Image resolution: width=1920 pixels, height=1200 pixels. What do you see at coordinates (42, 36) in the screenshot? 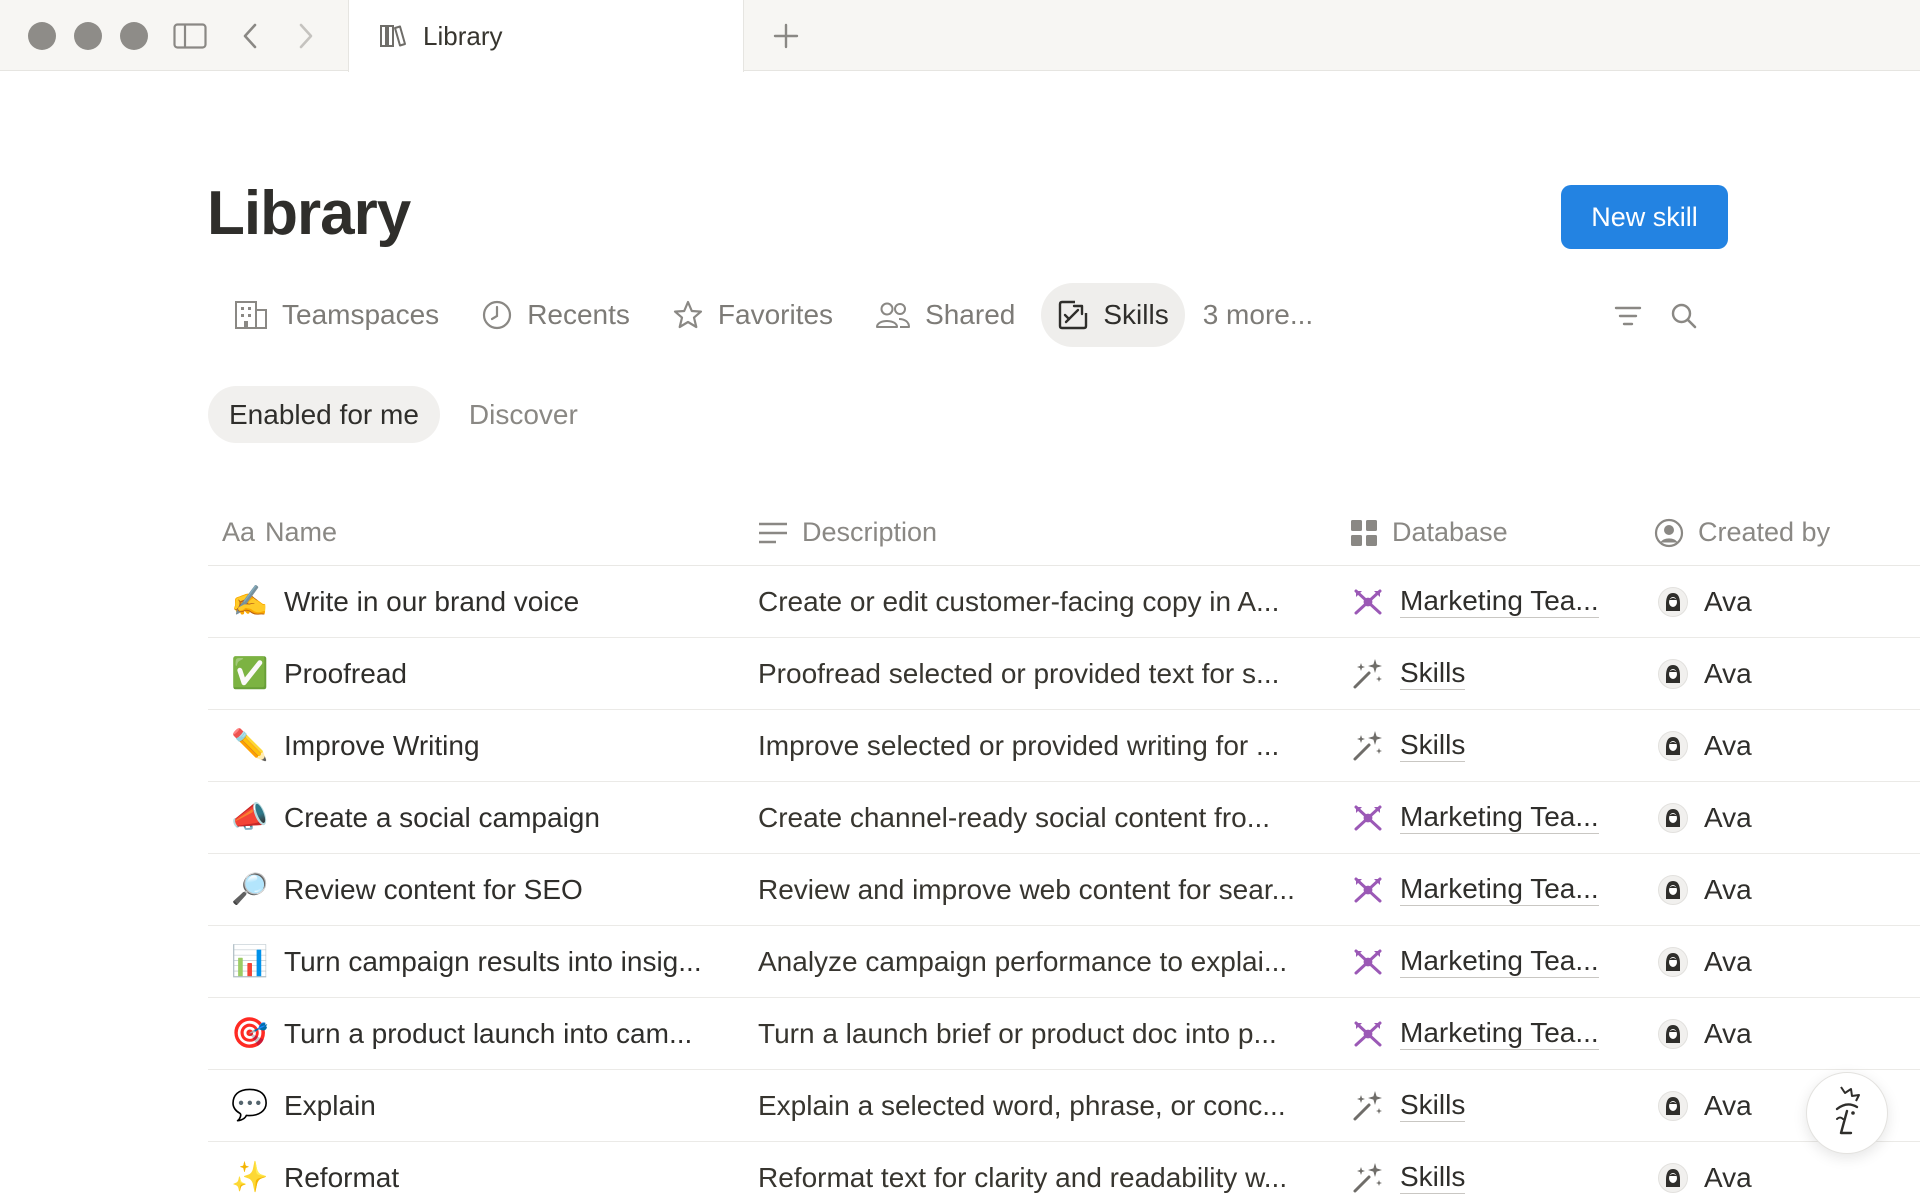
I see `close-window-button` at bounding box center [42, 36].